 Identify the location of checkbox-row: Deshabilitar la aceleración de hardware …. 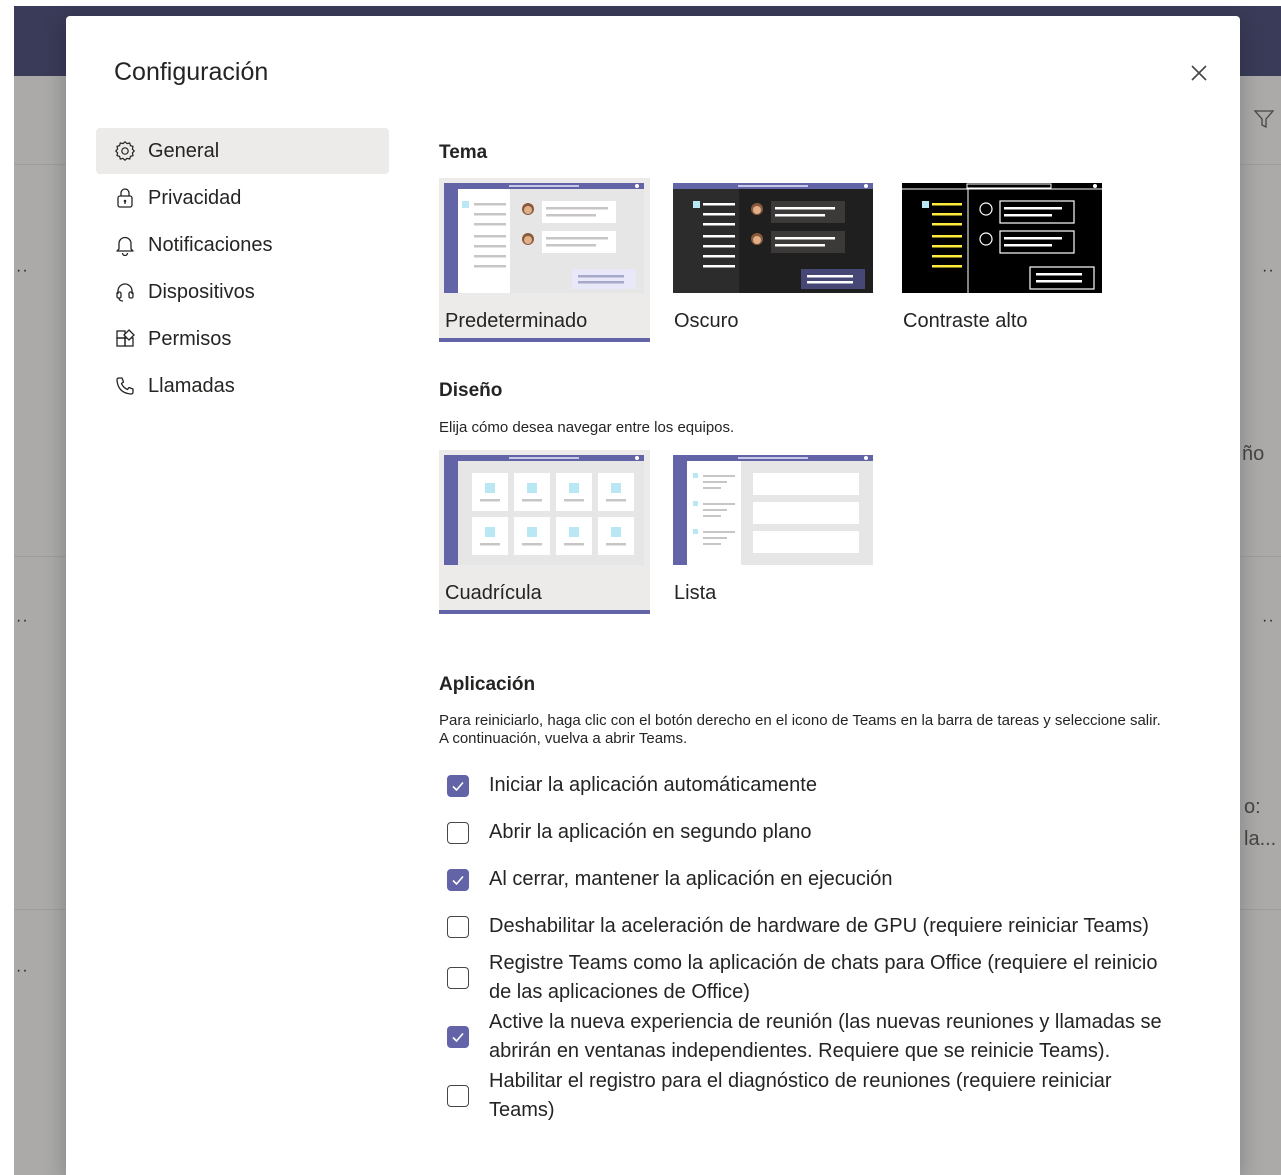
(813, 926).